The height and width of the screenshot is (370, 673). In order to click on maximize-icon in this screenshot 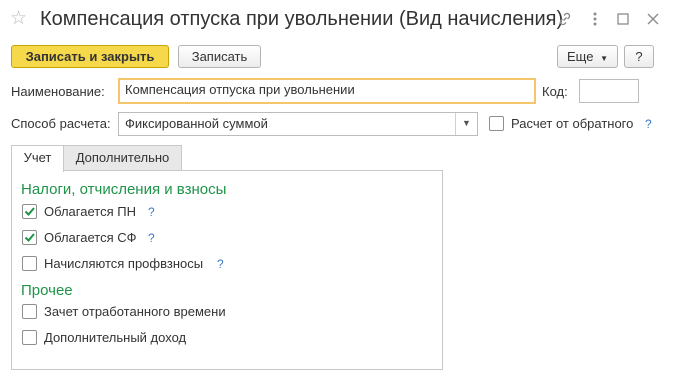, I will do `click(623, 19)`.